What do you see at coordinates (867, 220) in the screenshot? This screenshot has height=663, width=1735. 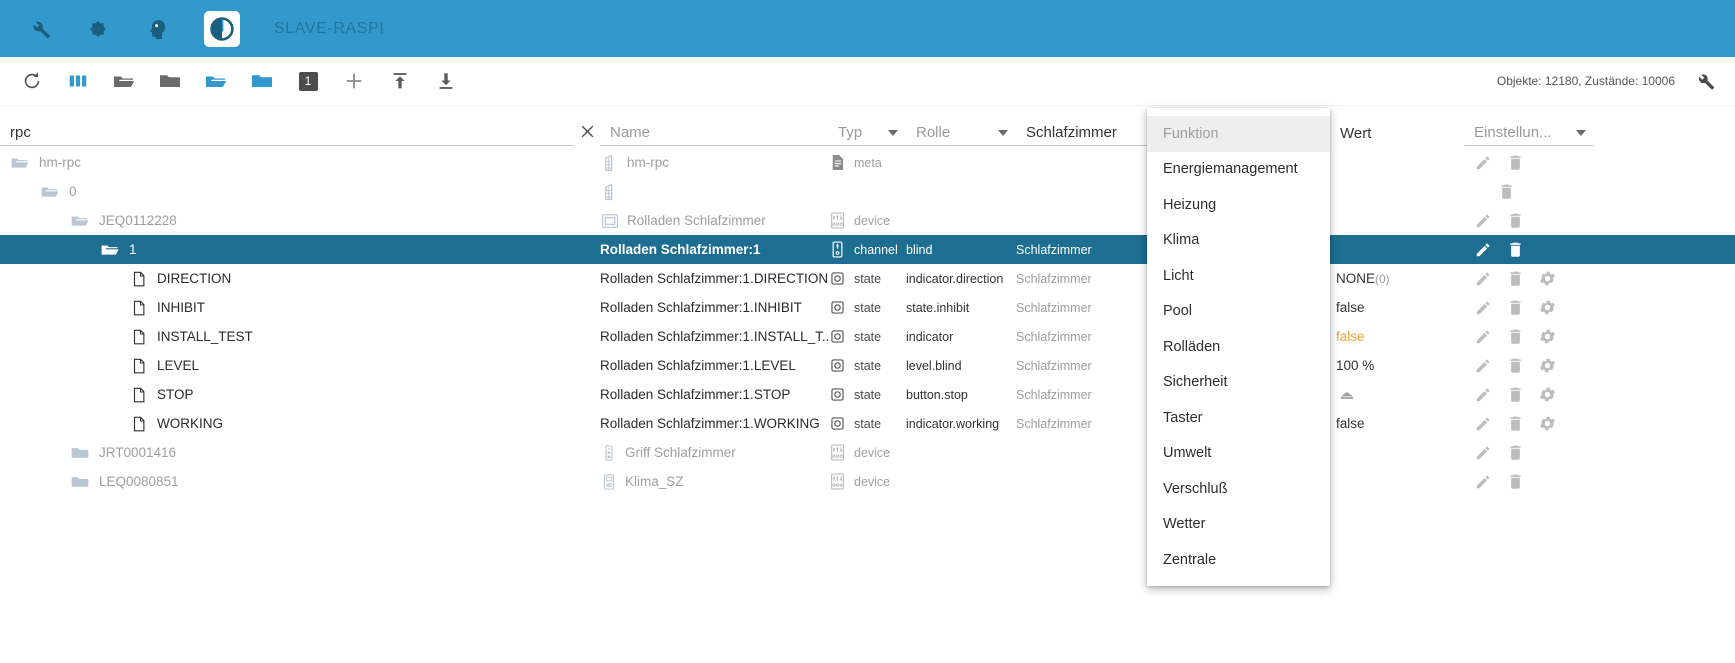 I see `table-row: JEQ0112228 Rolladen Schlafzimmer device` at bounding box center [867, 220].